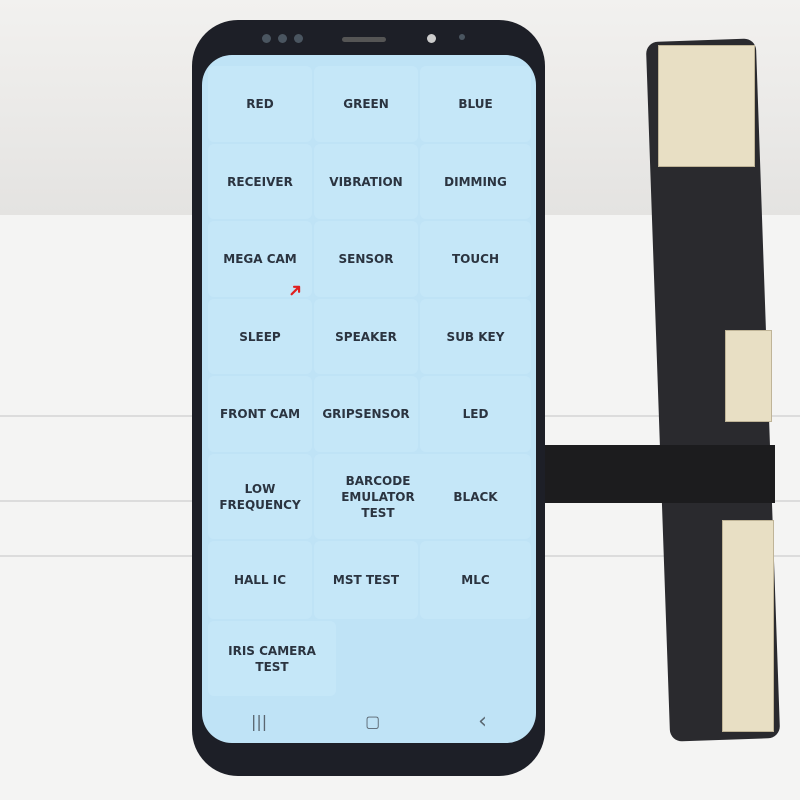 Image resolution: width=800 pixels, height=800 pixels. What do you see at coordinates (475, 336) in the screenshot?
I see `menu-item-sub-key: SUB KEY` at bounding box center [475, 336].